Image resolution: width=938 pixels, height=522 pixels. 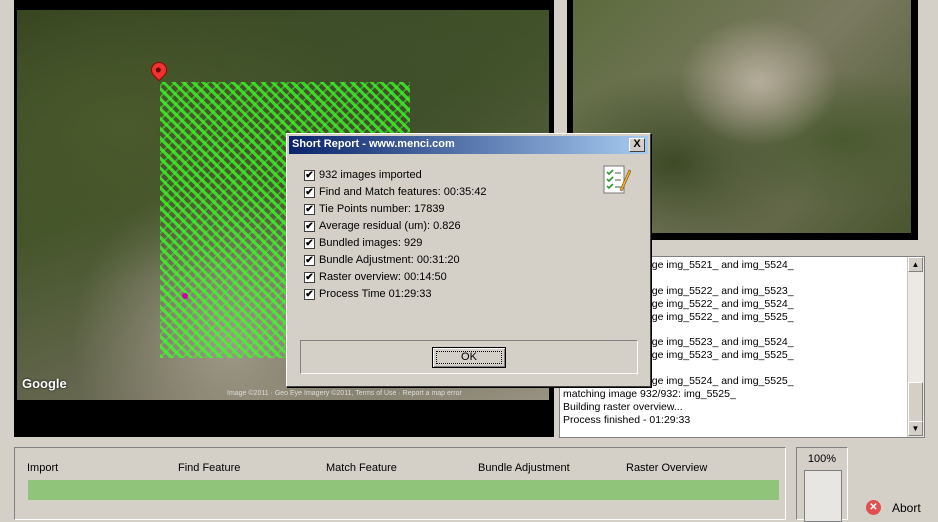 What do you see at coordinates (185, 296) in the screenshot?
I see `map-marker-icon` at bounding box center [185, 296].